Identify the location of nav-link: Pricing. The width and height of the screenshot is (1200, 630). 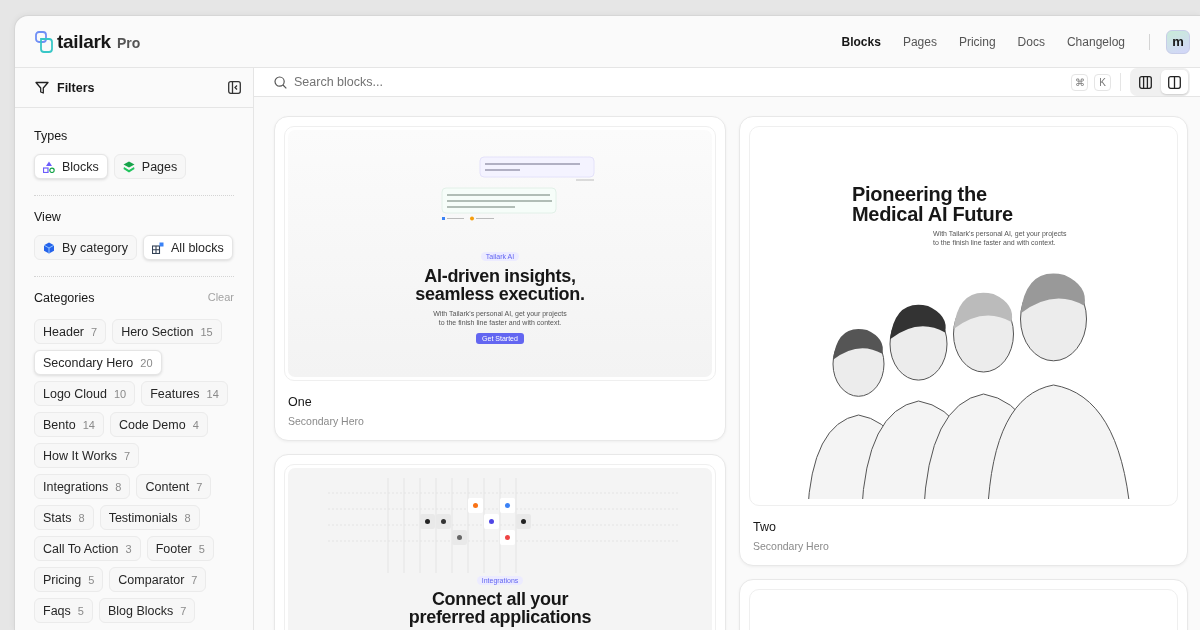
(977, 41).